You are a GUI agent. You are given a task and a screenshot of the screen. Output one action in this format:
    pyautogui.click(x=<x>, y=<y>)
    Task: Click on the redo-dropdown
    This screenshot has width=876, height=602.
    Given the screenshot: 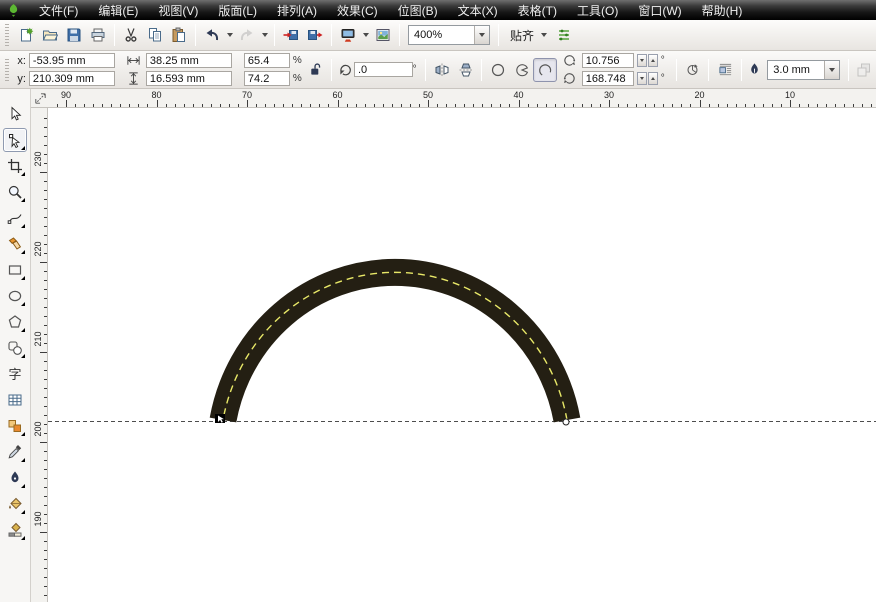 What is the action you would take?
    pyautogui.click(x=264, y=35)
    